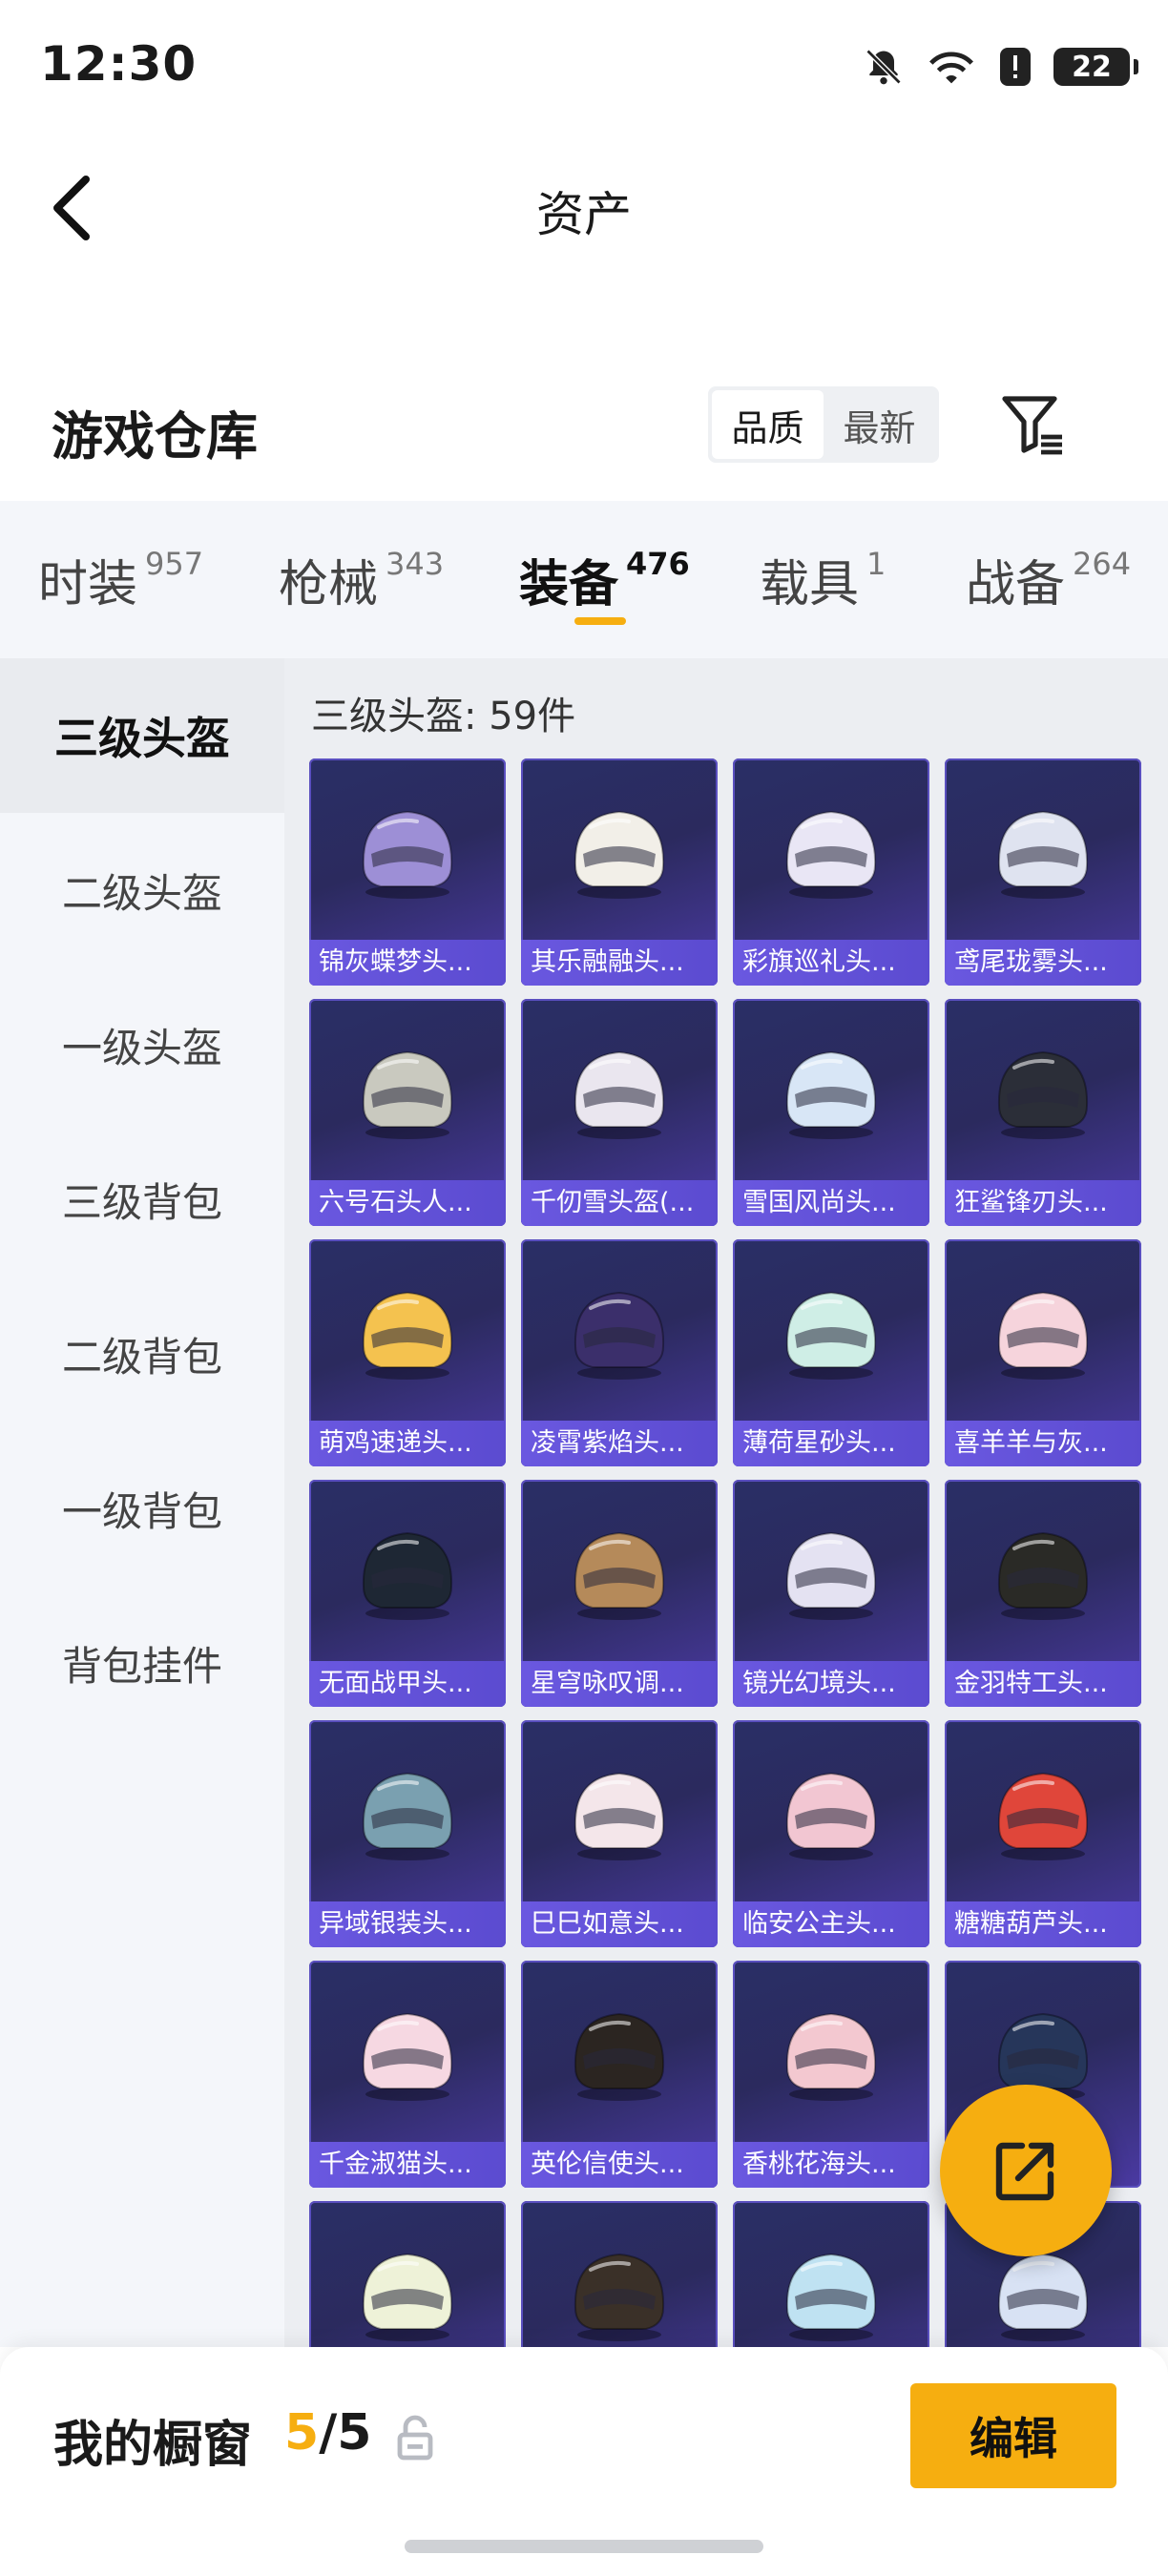 The image size is (1168, 2576). Describe the element at coordinates (879, 424) in the screenshot. I see `sort-latest-button: 最新` at that location.